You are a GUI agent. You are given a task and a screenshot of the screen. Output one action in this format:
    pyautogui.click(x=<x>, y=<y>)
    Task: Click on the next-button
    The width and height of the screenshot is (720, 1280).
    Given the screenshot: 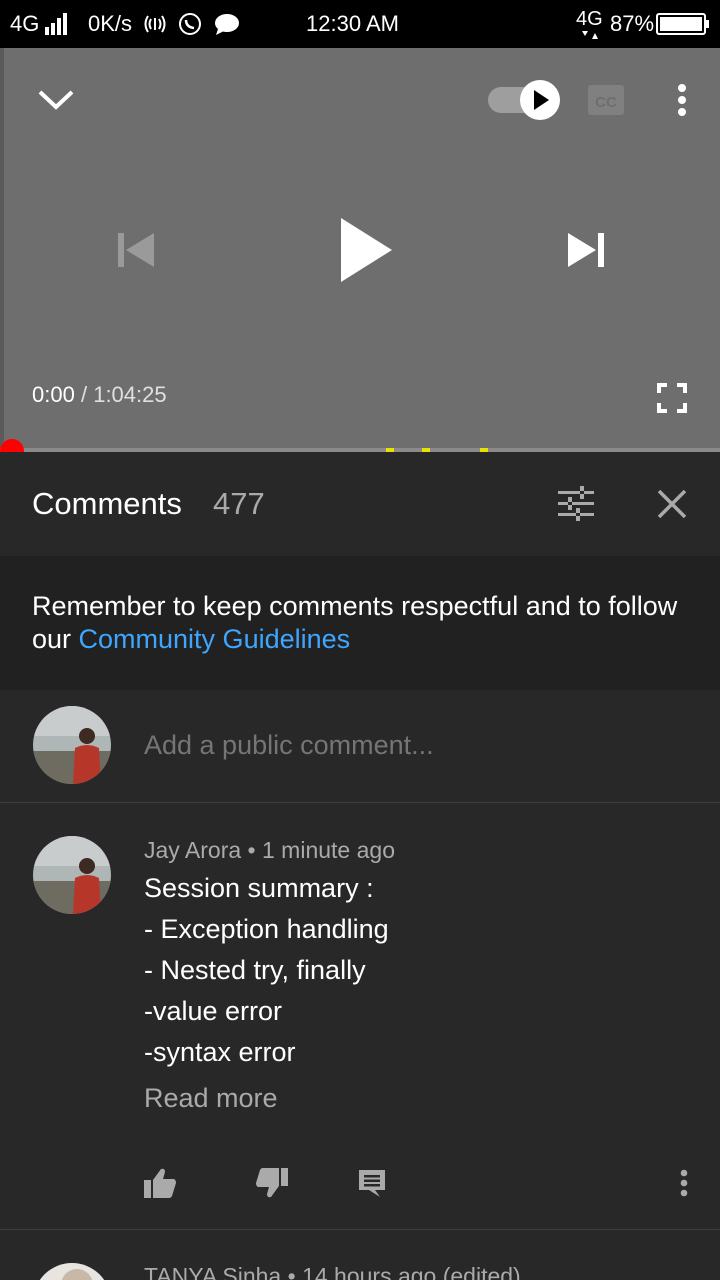 What is the action you would take?
    pyautogui.click(x=586, y=250)
    